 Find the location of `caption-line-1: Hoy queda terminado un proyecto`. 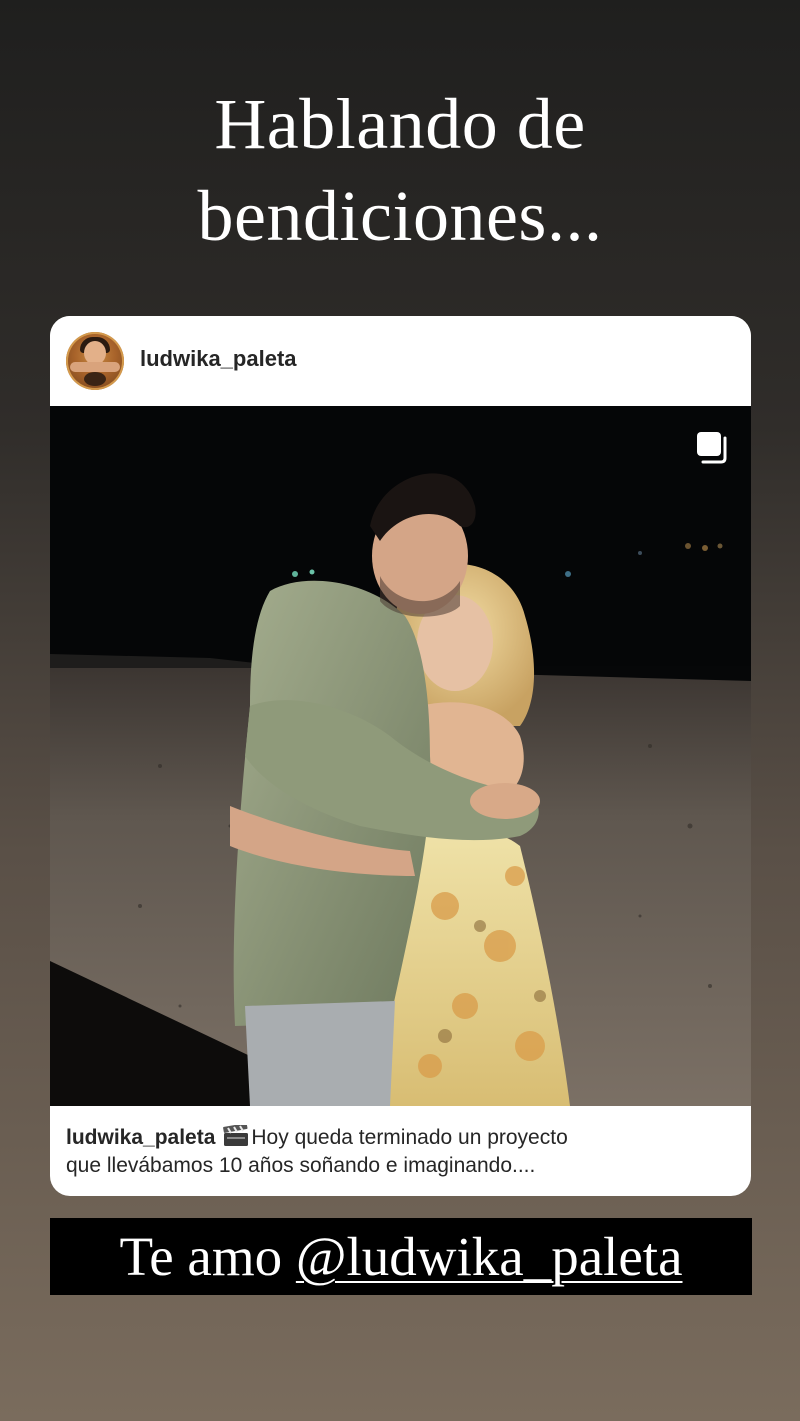

caption-line-1: Hoy queda terminado un proyecto is located at coordinates (409, 1137).